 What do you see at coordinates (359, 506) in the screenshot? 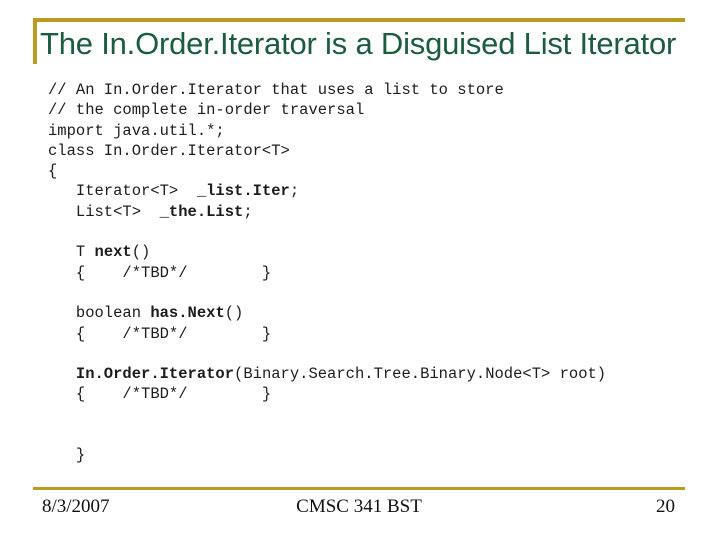
I see `footer-course-label: CMSC 341 BST` at bounding box center [359, 506].